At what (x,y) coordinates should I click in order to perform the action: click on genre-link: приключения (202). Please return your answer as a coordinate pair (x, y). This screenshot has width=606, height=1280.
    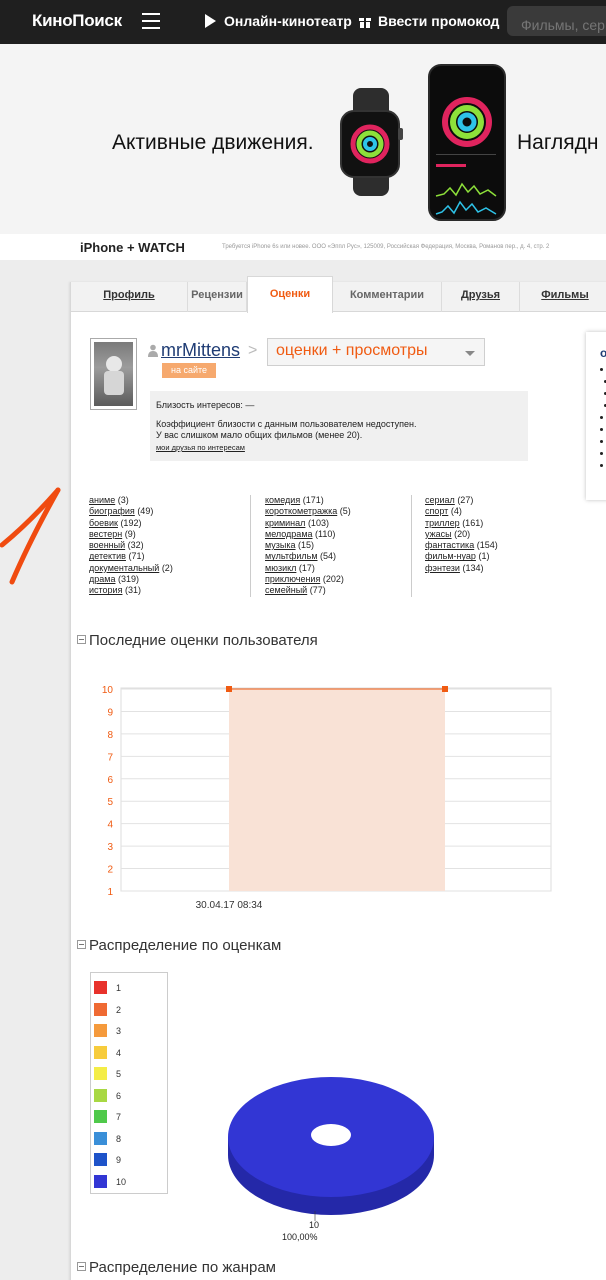
    Looking at the image, I should click on (308, 579).